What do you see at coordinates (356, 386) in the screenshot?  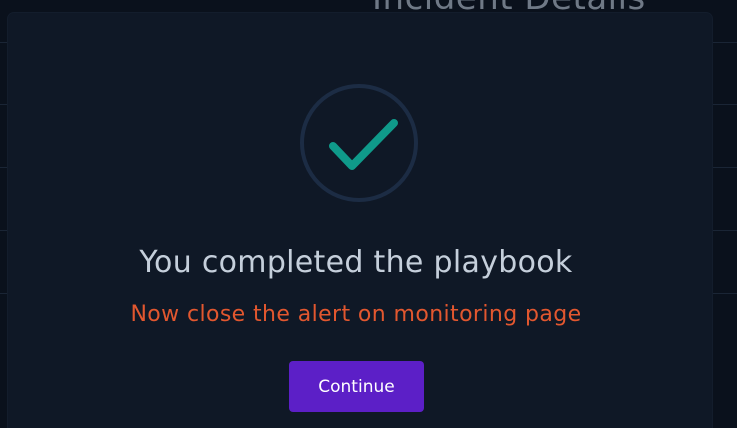 I see `continue-button: Continue` at bounding box center [356, 386].